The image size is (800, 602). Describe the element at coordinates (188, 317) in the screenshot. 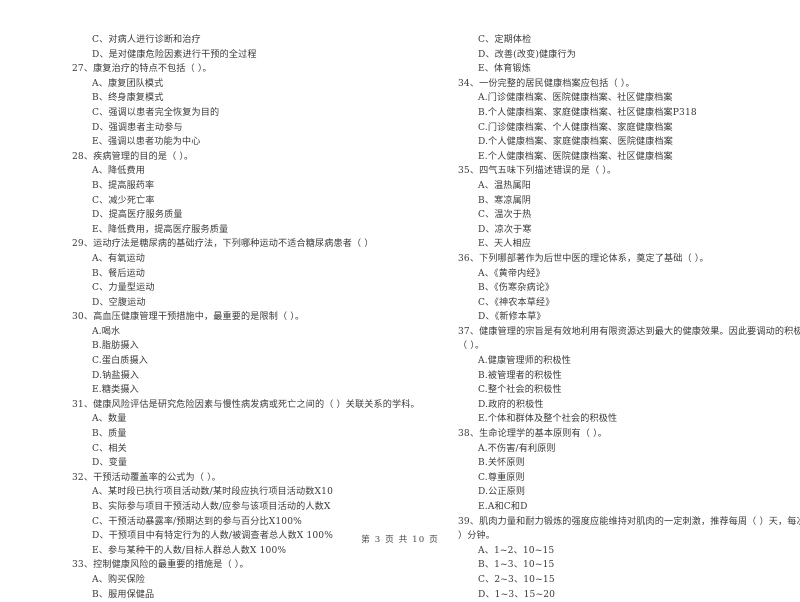

I see `question-stem: 30、高血压健康管理干预措施中，最重要的是限制（ ）。` at that location.